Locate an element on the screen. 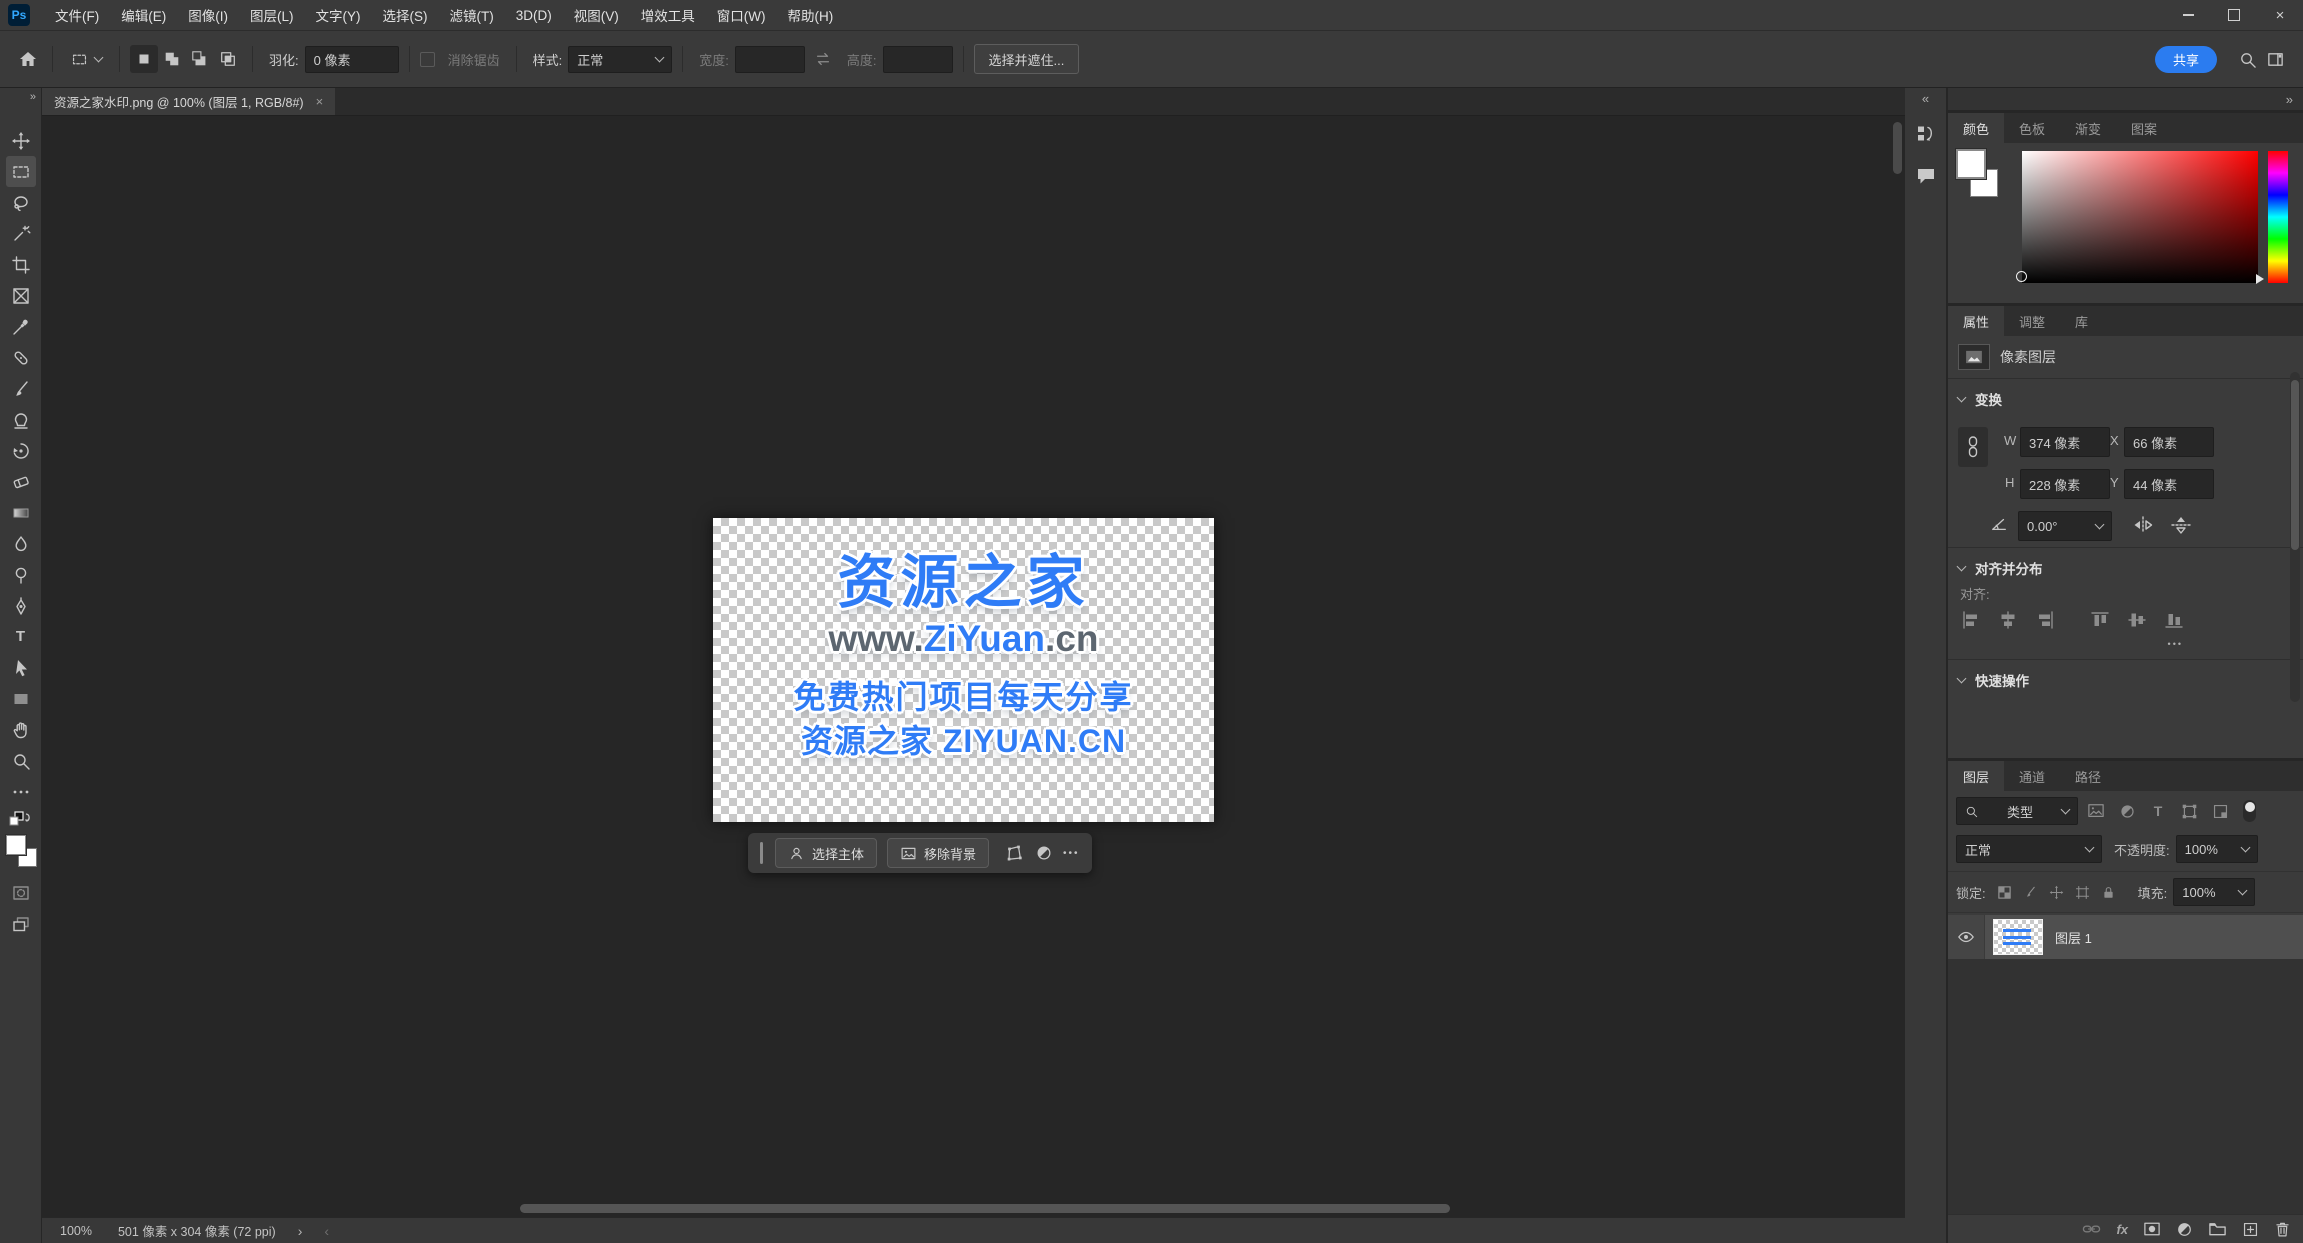  align-right-button is located at coordinates (2045, 620).